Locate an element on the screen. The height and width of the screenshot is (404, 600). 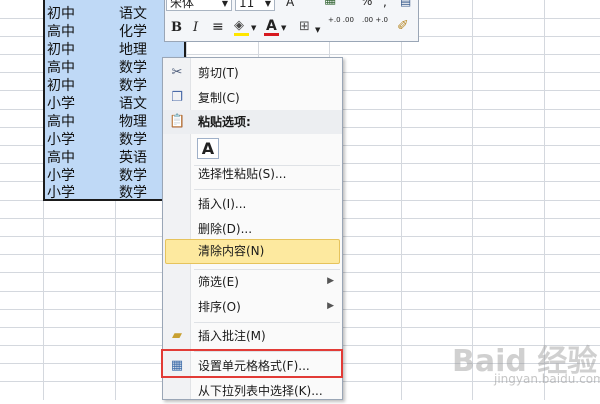
font-color-letter: A is located at coordinates (271, 26).